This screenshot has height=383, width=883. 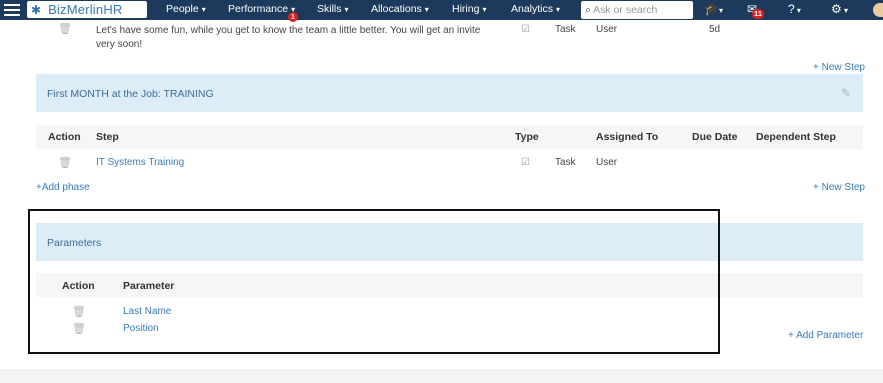 What do you see at coordinates (182, 9) in the screenshot?
I see `nav-label: People` at bounding box center [182, 9].